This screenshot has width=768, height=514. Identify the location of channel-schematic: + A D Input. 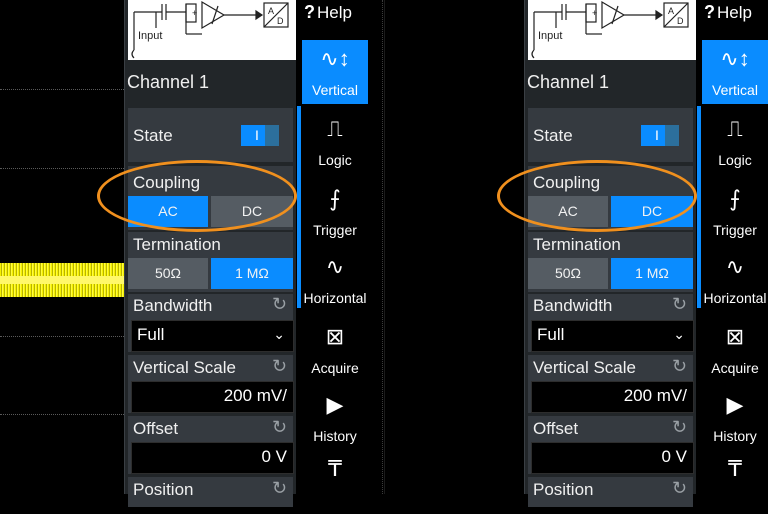
(612, 30).